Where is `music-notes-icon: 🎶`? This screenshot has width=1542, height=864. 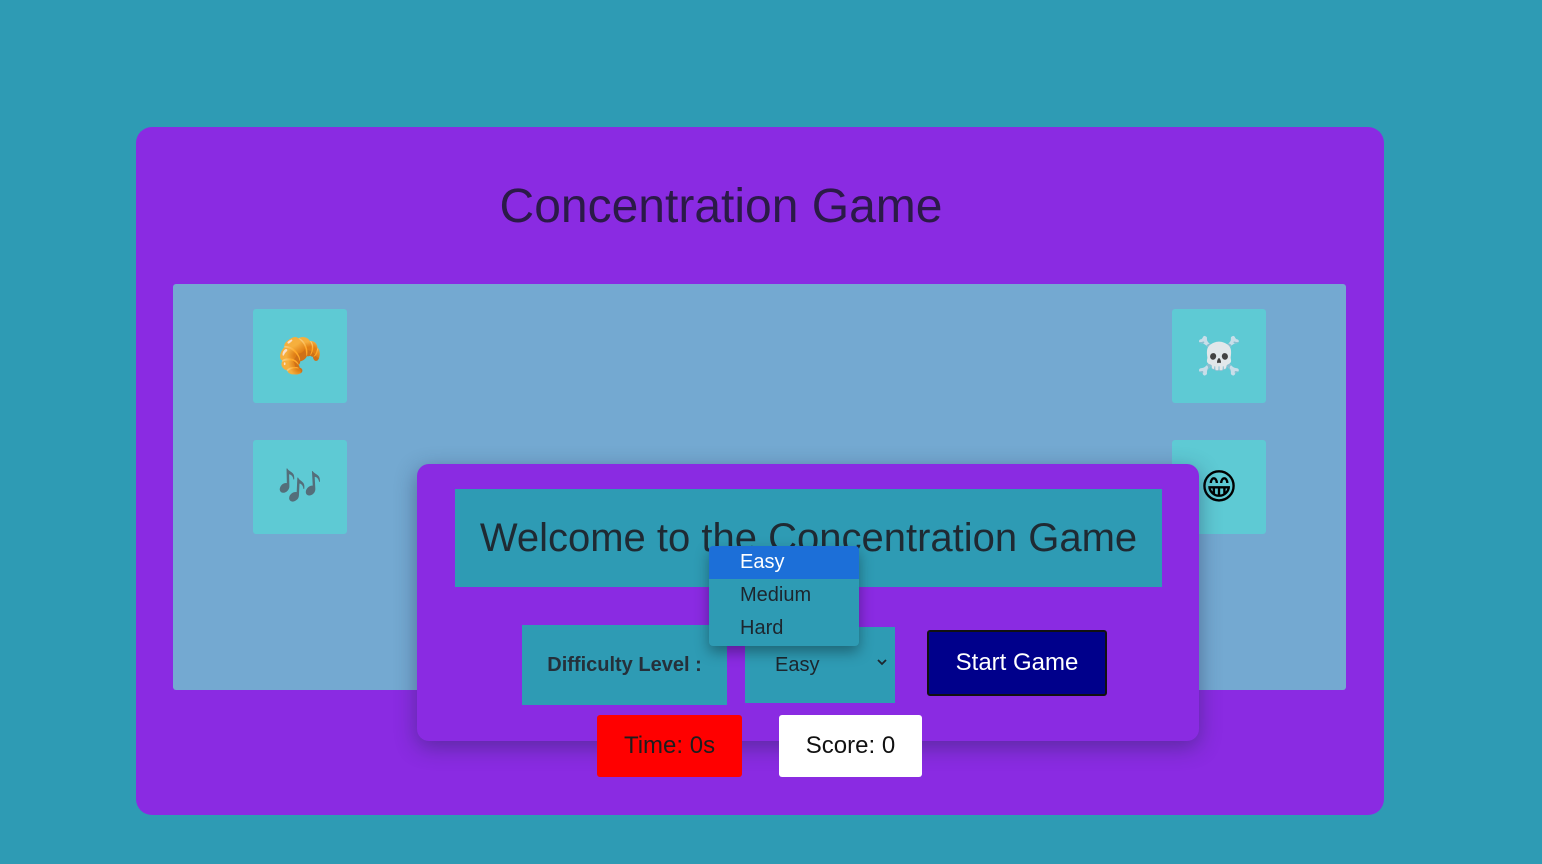
music-notes-icon: 🎶 is located at coordinates (300, 486).